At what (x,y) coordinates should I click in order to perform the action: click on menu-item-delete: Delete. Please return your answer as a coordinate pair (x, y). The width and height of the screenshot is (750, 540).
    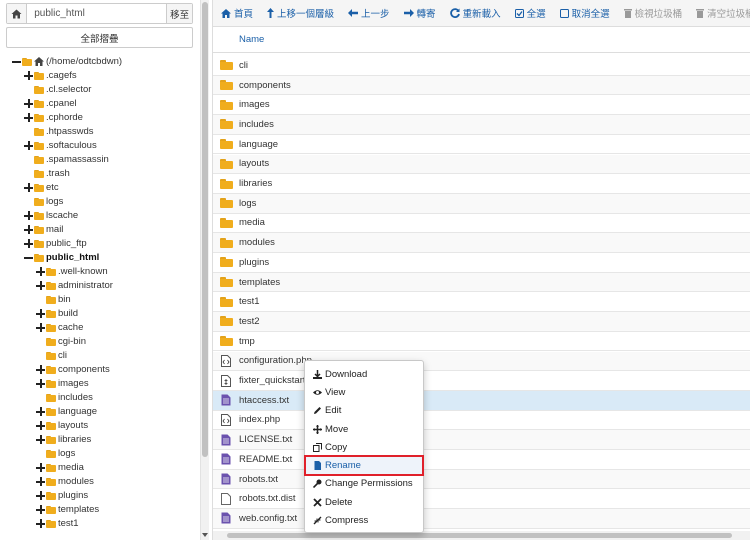
    Looking at the image, I should click on (364, 502).